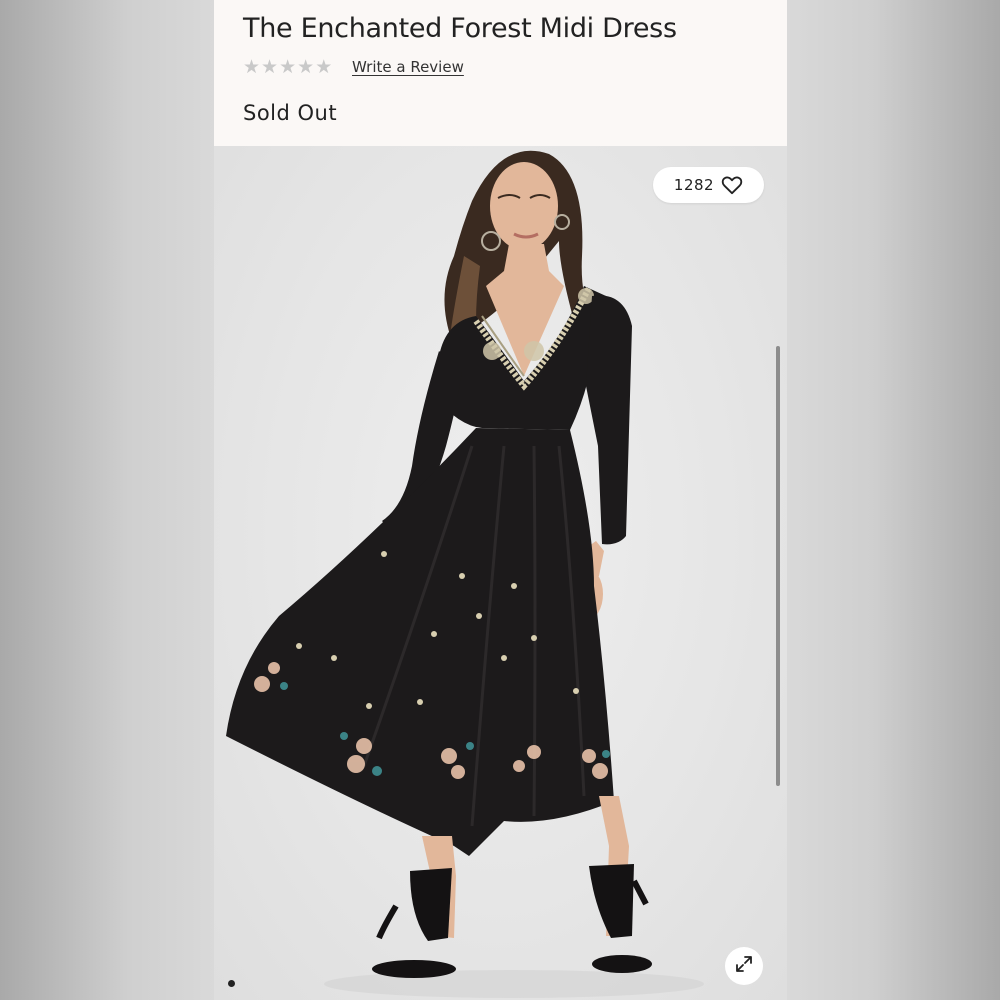 This screenshot has height=1000, width=1000. What do you see at coordinates (408, 67) in the screenshot?
I see `write-review-link: Write a Review` at bounding box center [408, 67].